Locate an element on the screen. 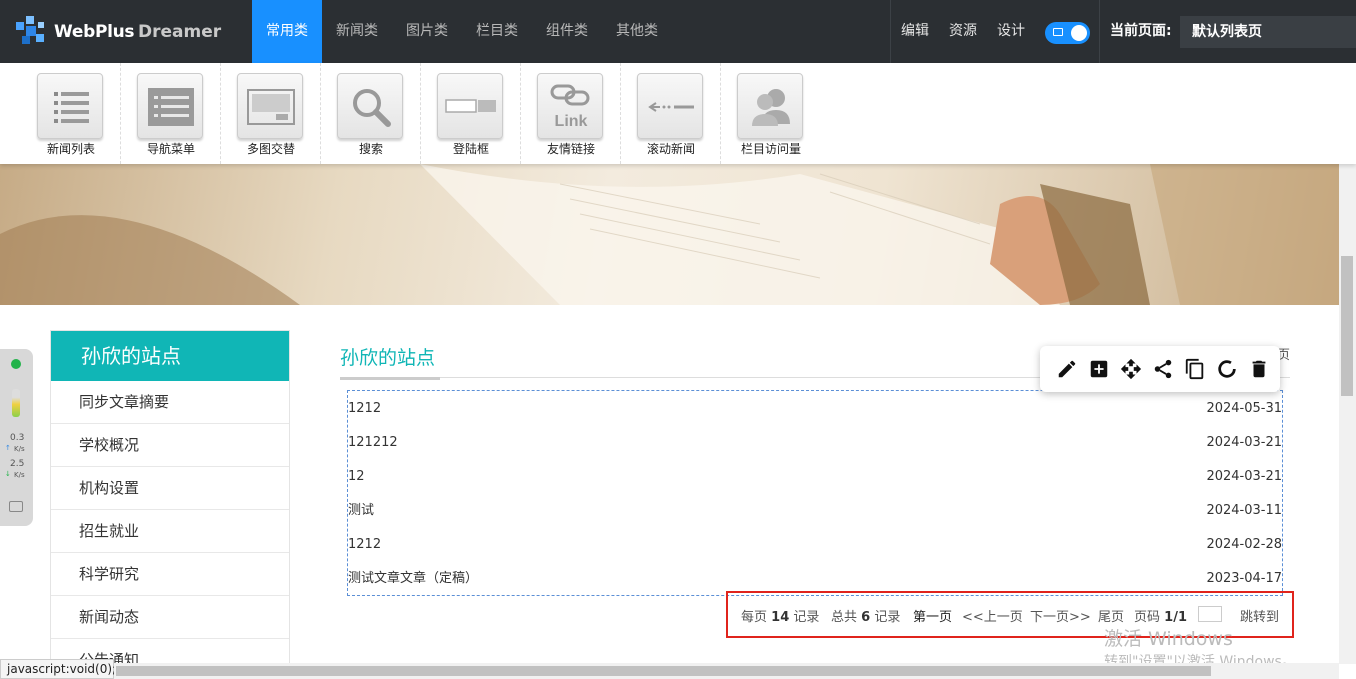  download-speed: 2.5 is located at coordinates (17, 464).